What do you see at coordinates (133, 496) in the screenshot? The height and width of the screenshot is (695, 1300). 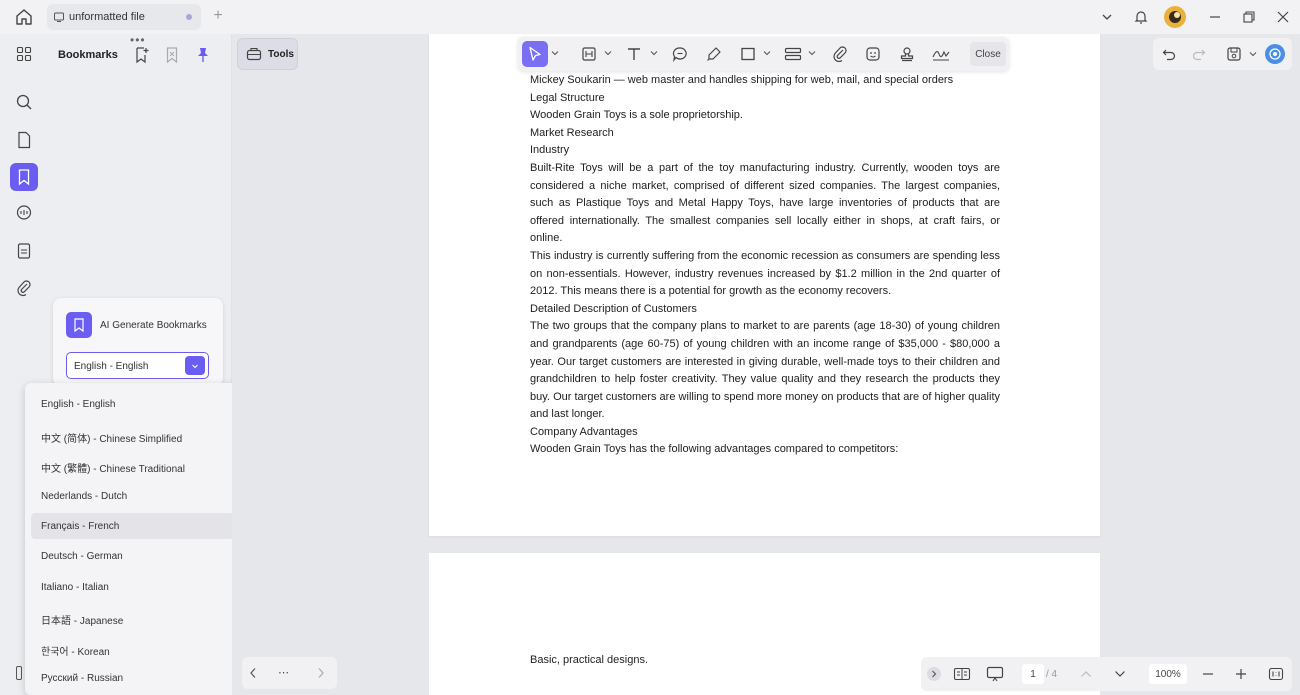 I see `language-option: Nederlands - Dutch` at bounding box center [133, 496].